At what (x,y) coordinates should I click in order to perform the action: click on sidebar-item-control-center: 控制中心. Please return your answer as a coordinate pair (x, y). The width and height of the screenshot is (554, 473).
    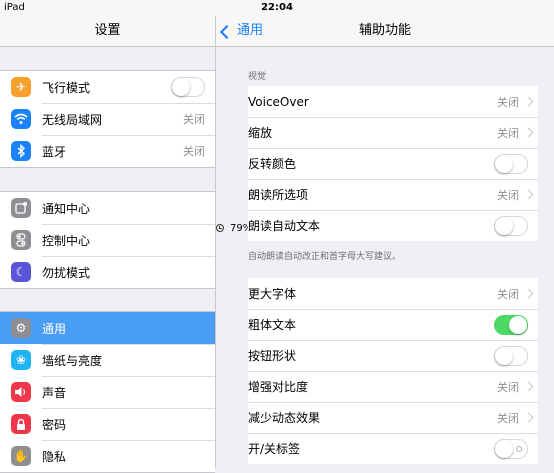
    Looking at the image, I should click on (107, 240).